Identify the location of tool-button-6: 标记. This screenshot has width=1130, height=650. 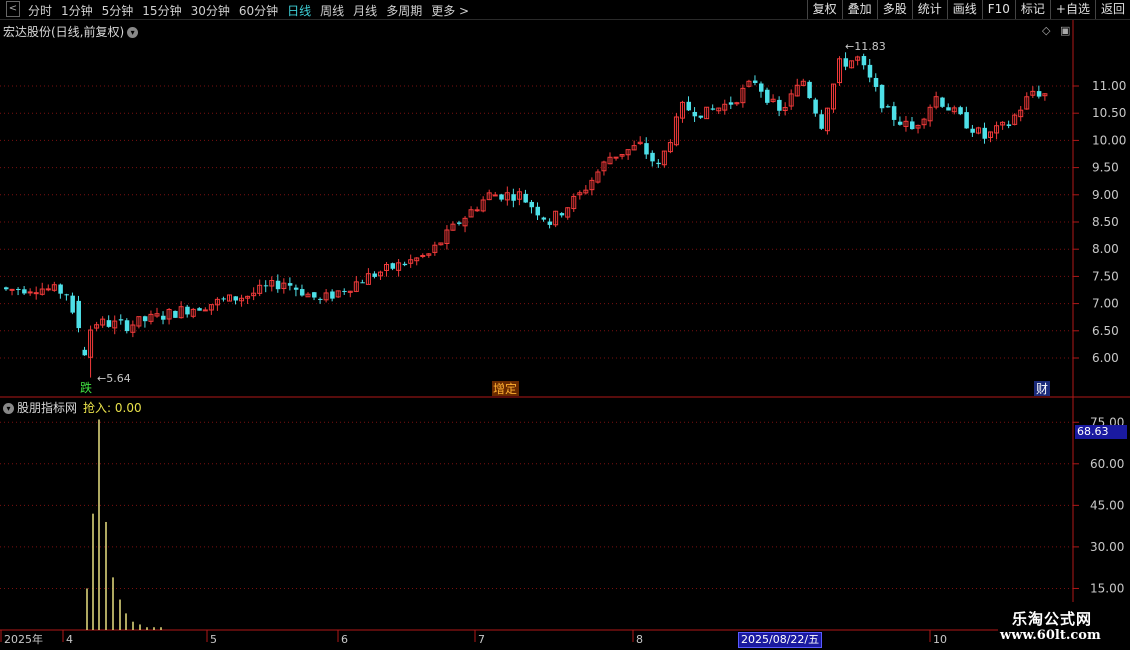
(1032, 9).